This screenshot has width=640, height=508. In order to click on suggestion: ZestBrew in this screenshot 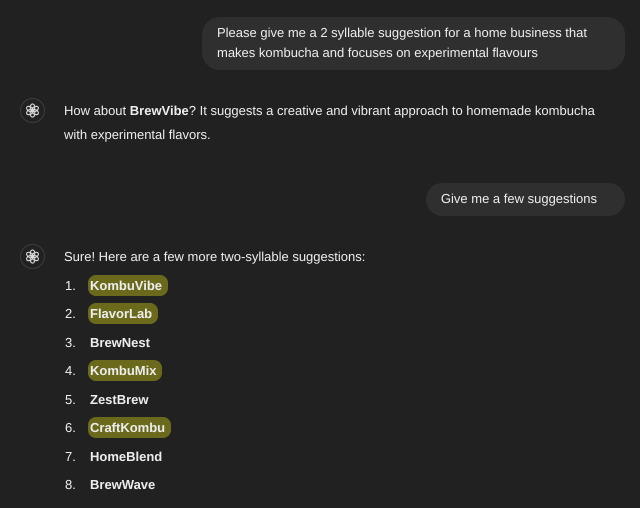, I will do `click(119, 399)`.